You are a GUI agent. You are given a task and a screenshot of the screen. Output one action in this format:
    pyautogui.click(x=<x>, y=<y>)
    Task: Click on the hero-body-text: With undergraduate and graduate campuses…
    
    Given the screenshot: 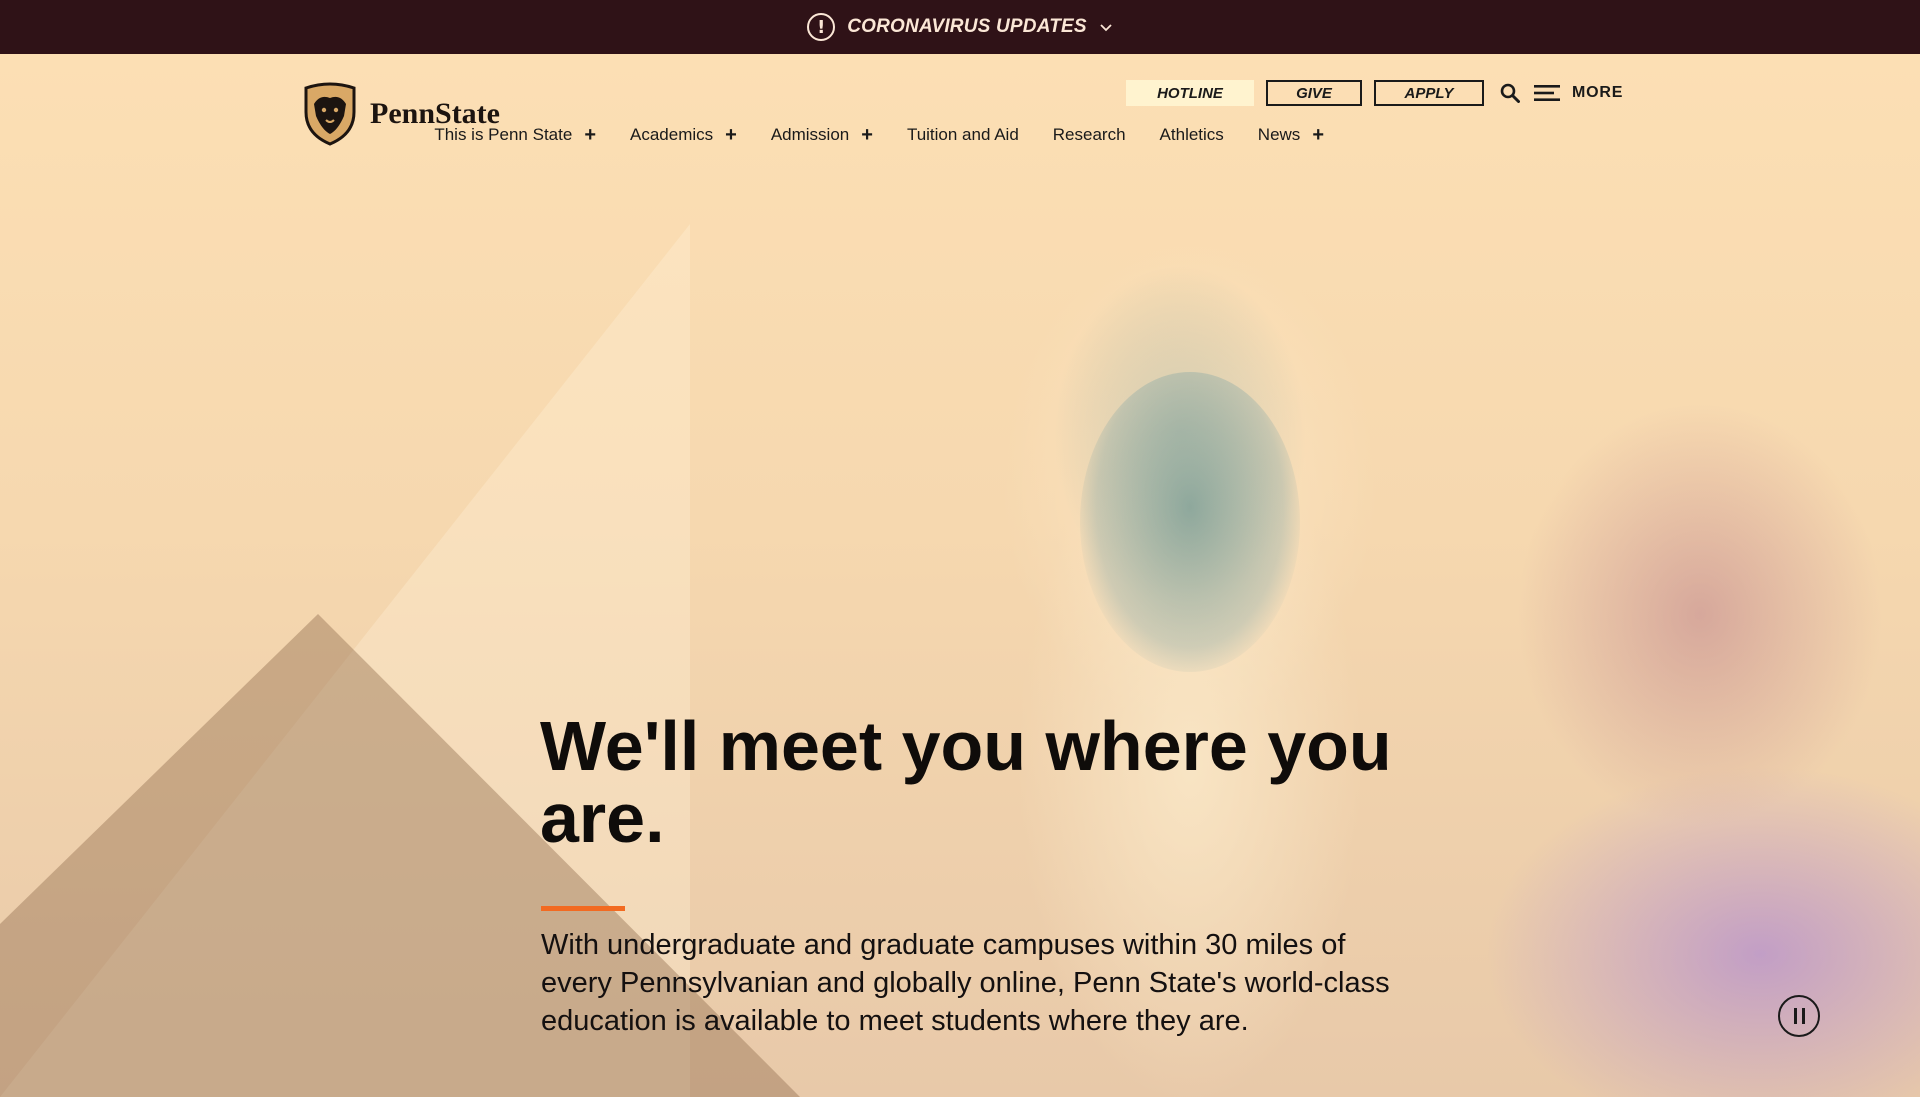 What is the action you would take?
    pyautogui.click(x=965, y=983)
    